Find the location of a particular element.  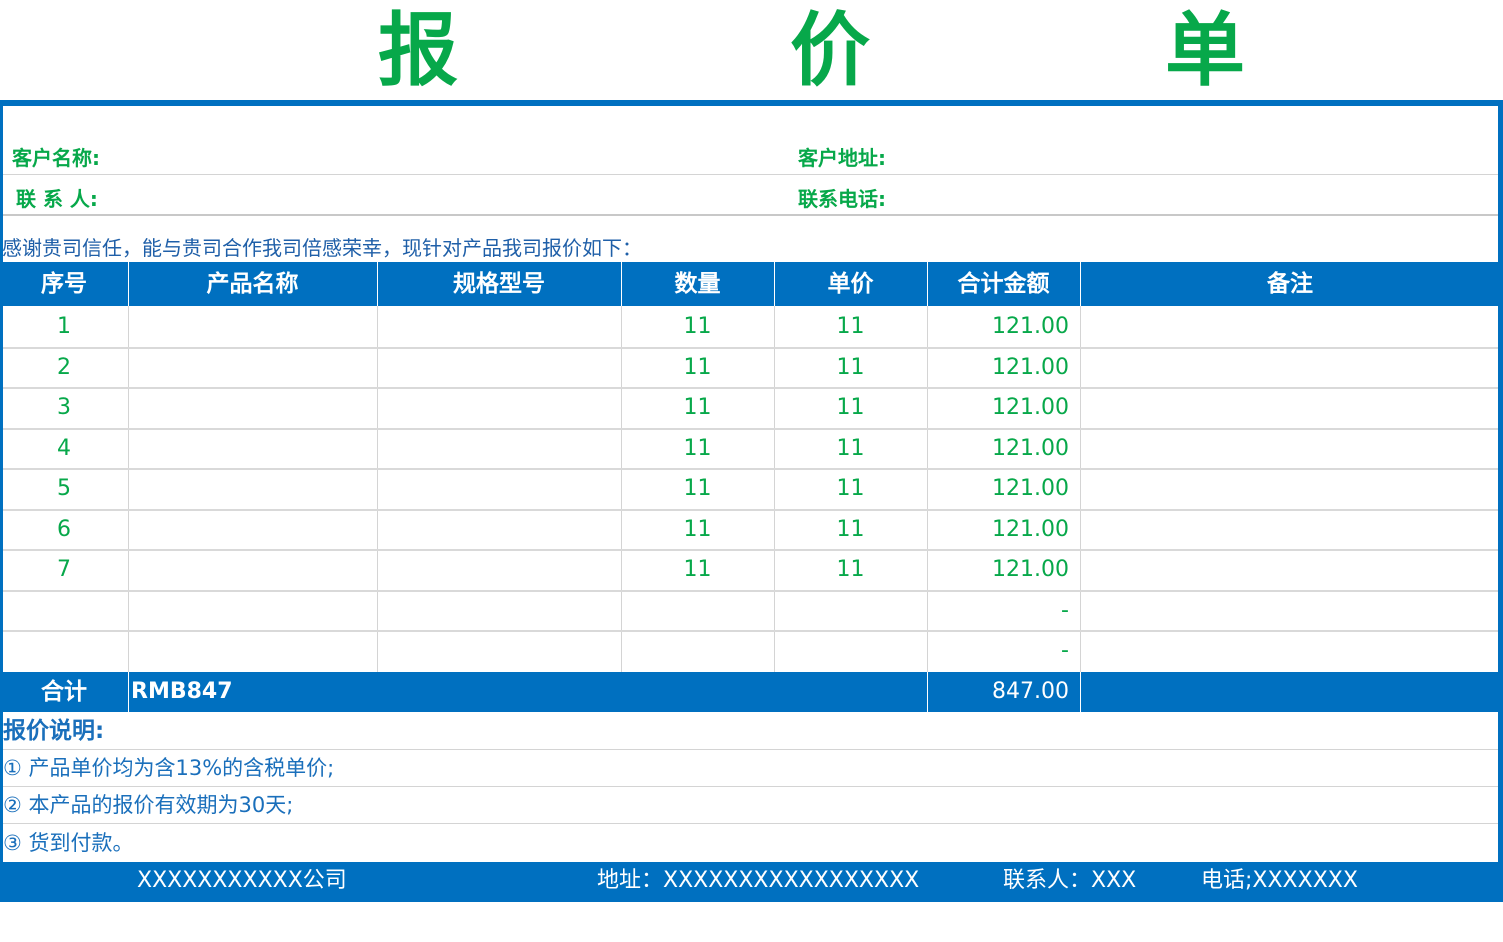

footer-contact: 联系人：XXX is located at coordinates (1070, 880).